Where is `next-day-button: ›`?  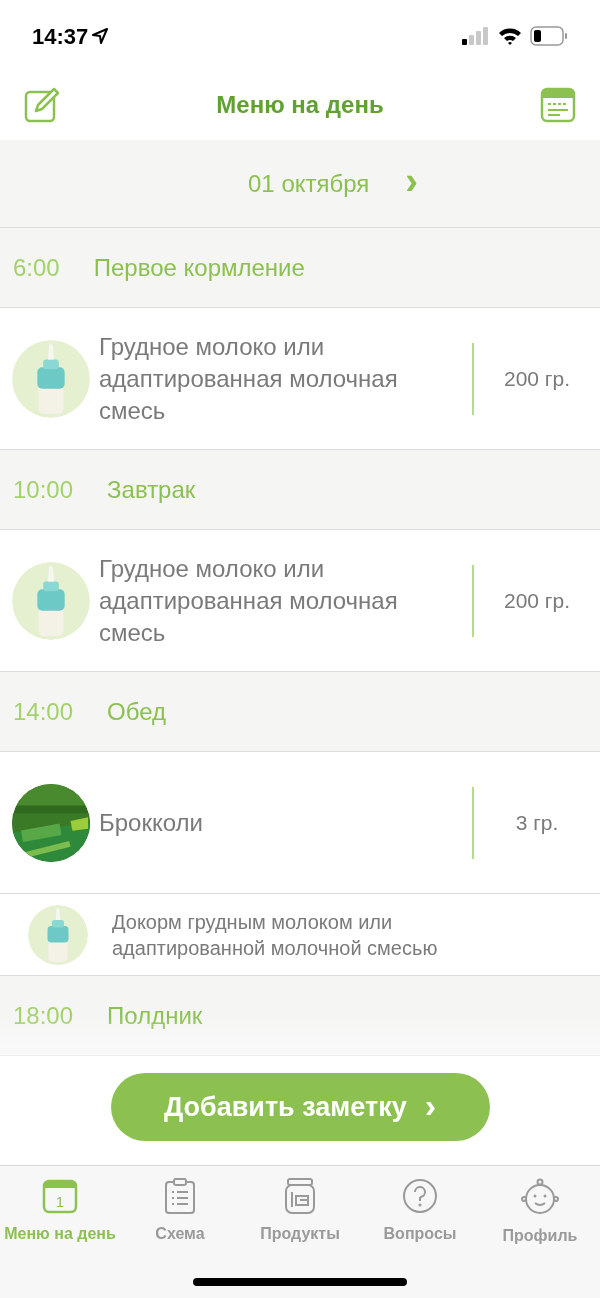
next-day-button: › is located at coordinates (411, 183).